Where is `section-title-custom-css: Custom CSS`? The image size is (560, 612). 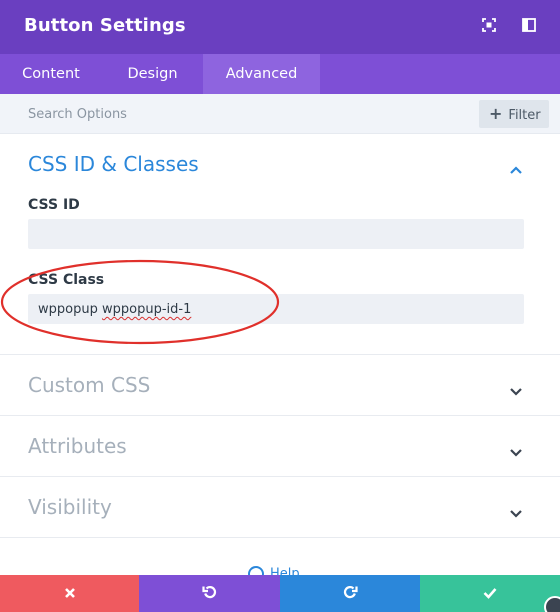 section-title-custom-css: Custom CSS is located at coordinates (89, 385).